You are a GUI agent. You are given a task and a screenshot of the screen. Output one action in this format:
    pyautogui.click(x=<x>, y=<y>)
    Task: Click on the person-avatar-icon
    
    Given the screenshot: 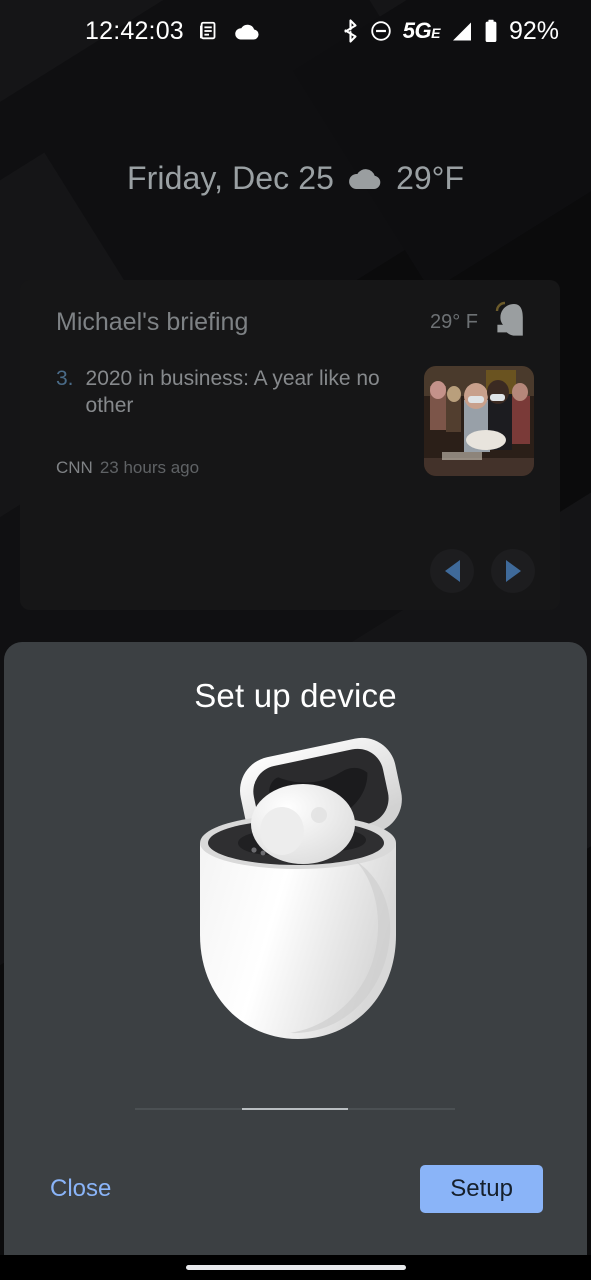 What is the action you would take?
    pyautogui.click(x=511, y=322)
    